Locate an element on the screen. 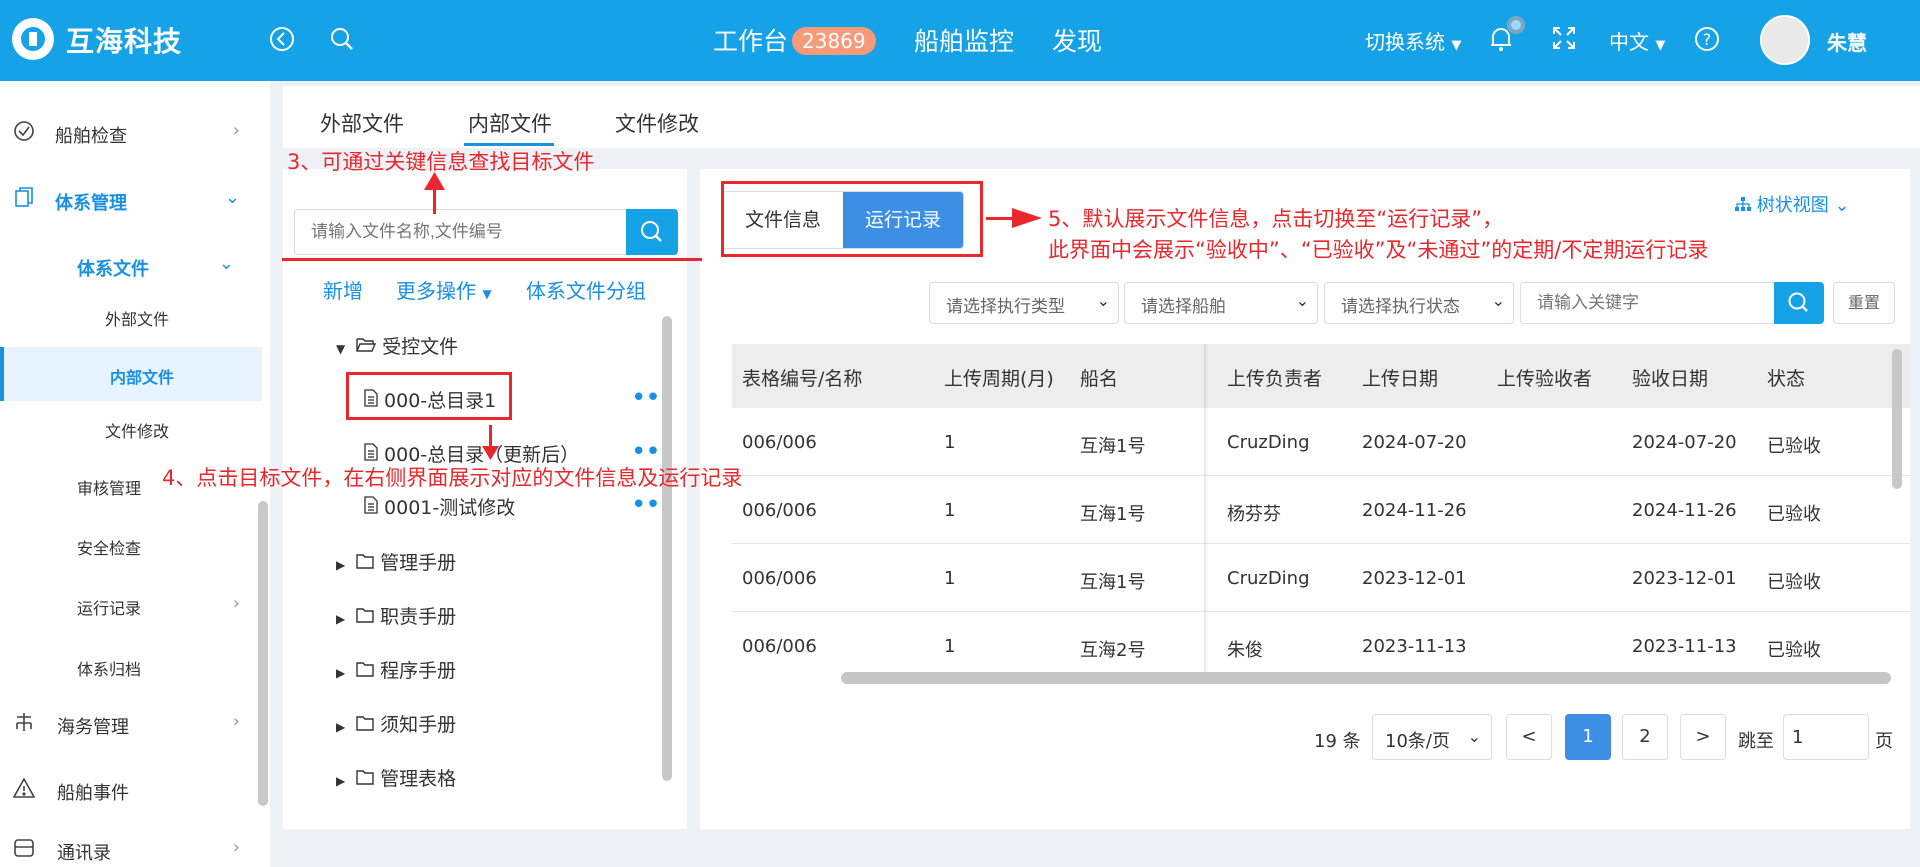 The height and width of the screenshot is (867, 1920). keyword-search-button is located at coordinates (1799, 303).